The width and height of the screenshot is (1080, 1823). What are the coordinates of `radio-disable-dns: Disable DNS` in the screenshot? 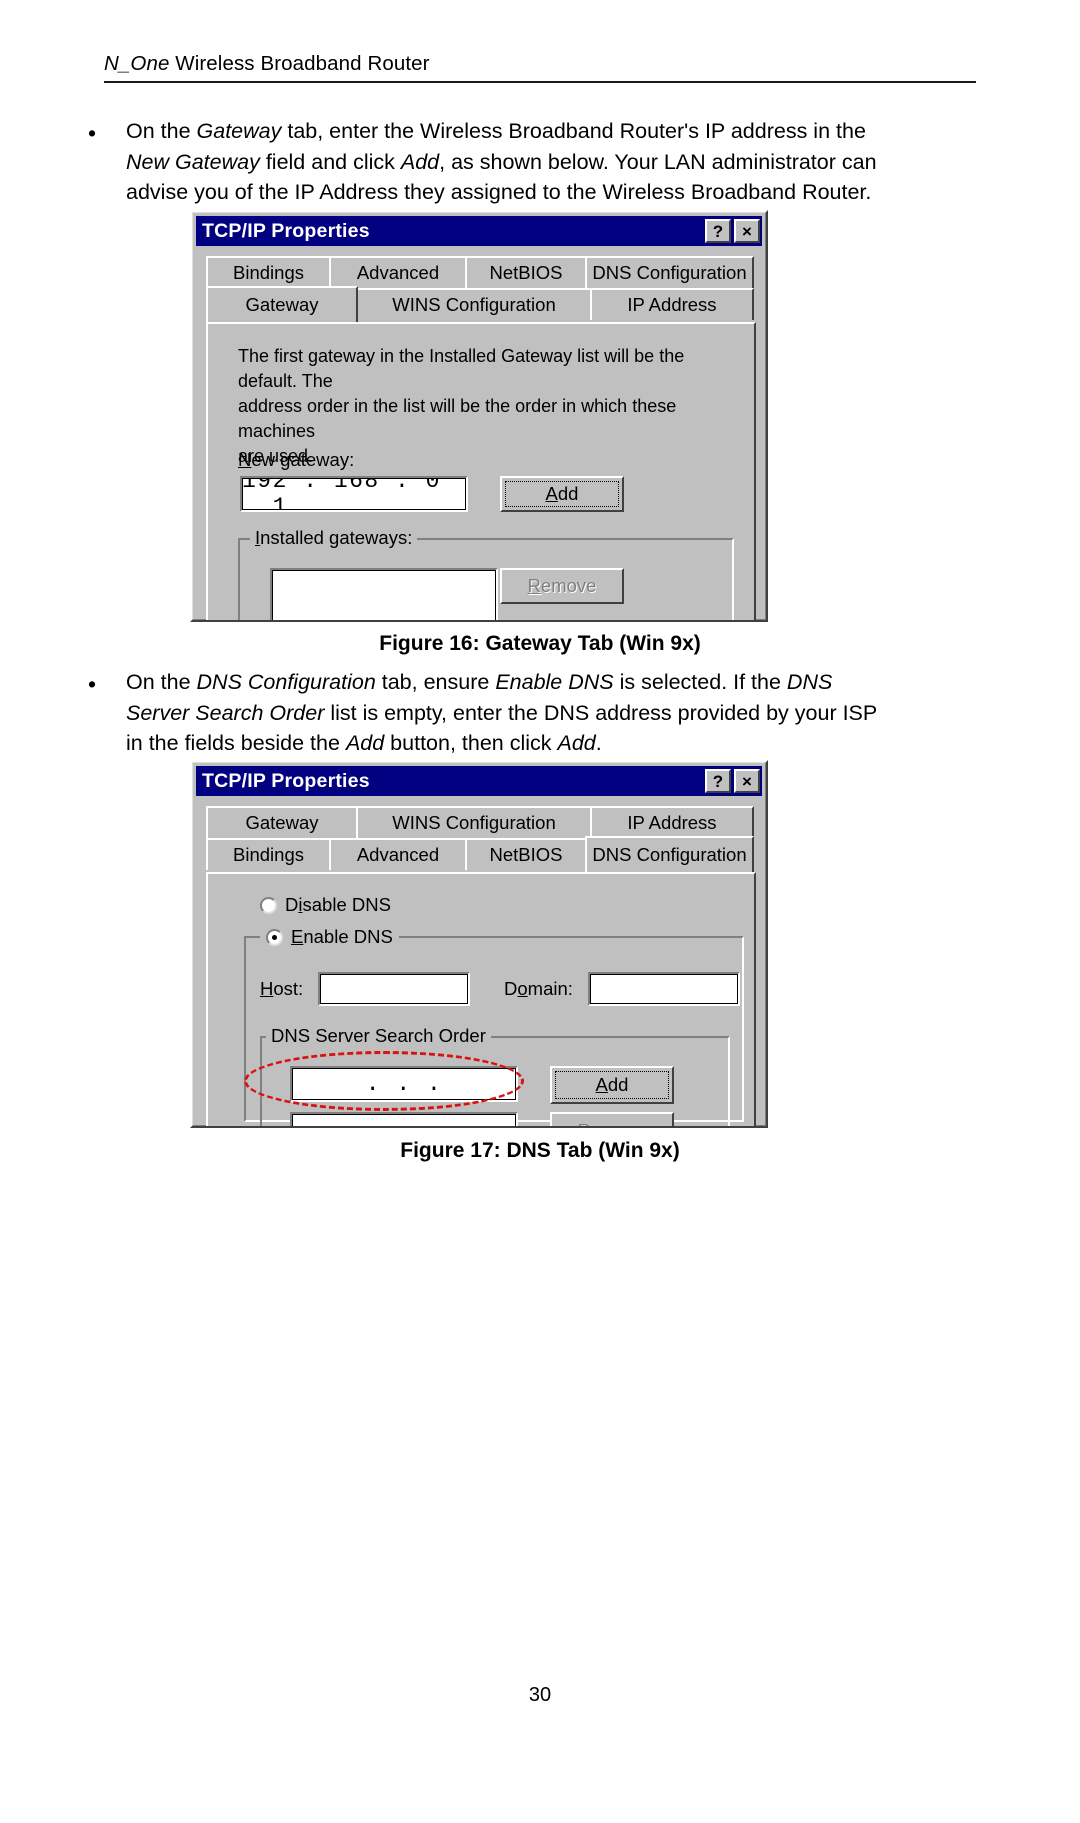 It's located at (325, 905).